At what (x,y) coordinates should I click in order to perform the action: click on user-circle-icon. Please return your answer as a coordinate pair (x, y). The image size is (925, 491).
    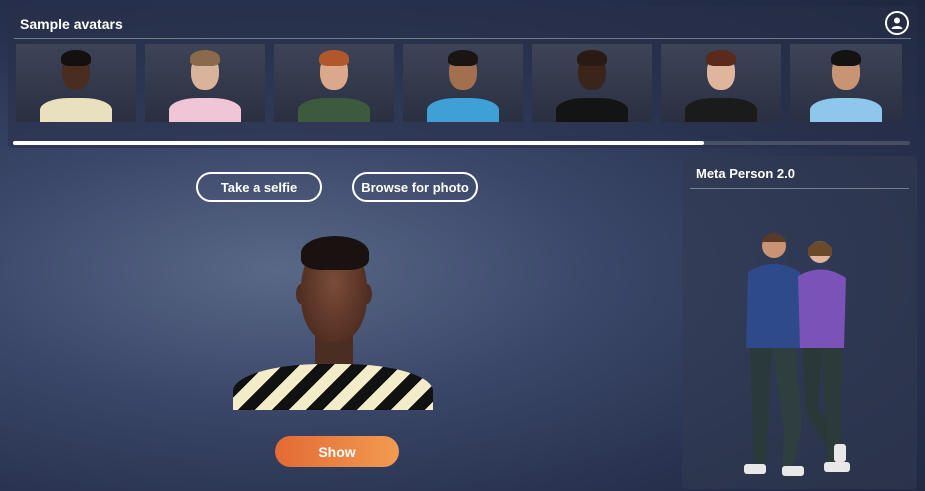
    Looking at the image, I should click on (897, 23).